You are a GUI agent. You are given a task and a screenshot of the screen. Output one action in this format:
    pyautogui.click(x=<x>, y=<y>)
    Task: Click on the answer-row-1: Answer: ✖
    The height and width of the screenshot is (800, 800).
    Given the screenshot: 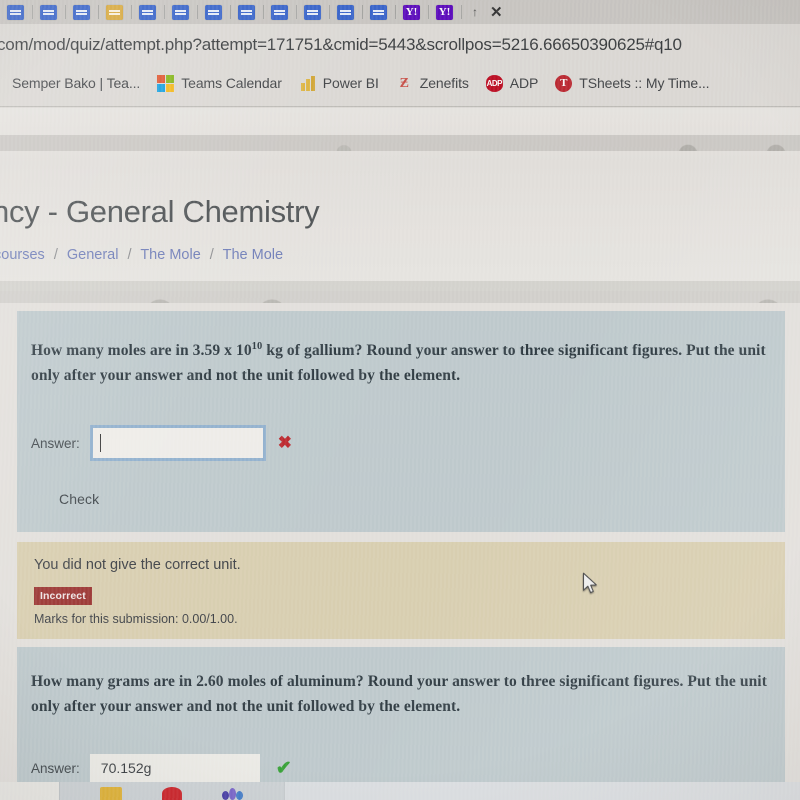 What is the action you would take?
    pyautogui.click(x=161, y=443)
    